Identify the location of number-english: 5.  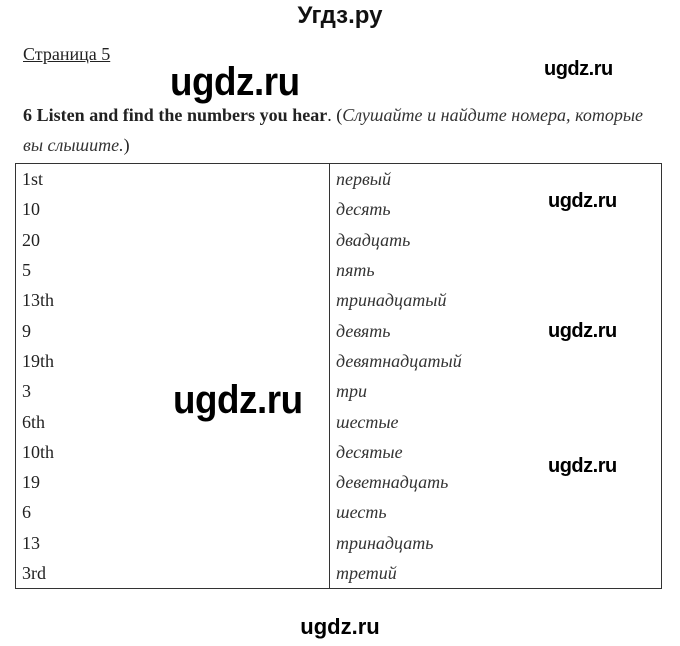
(172, 270).